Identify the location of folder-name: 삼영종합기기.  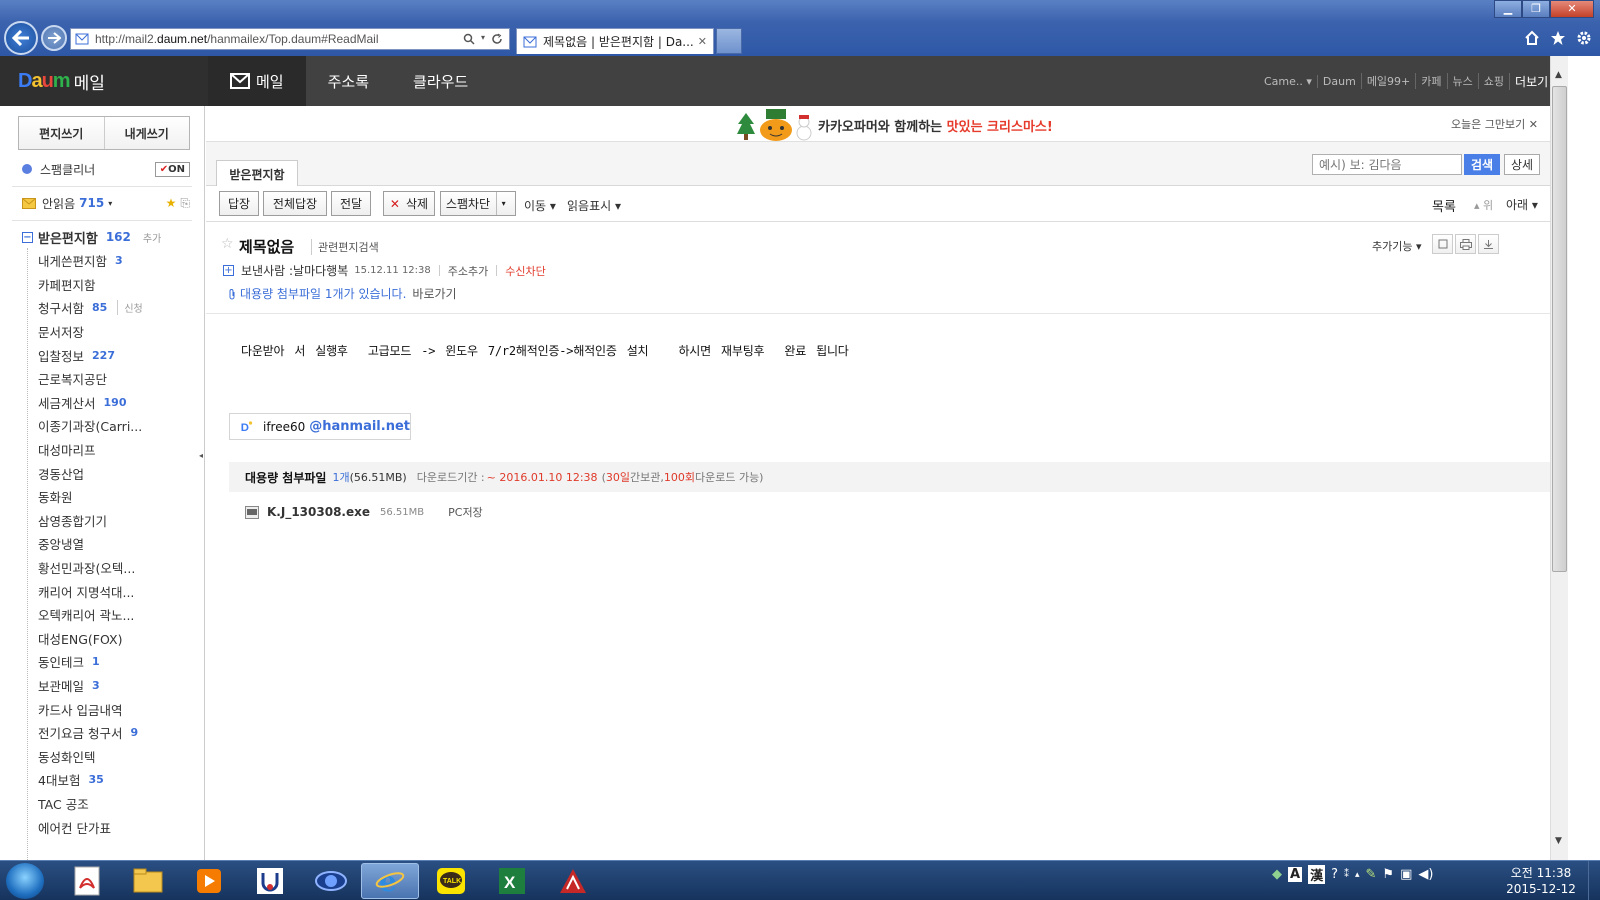
(72, 520).